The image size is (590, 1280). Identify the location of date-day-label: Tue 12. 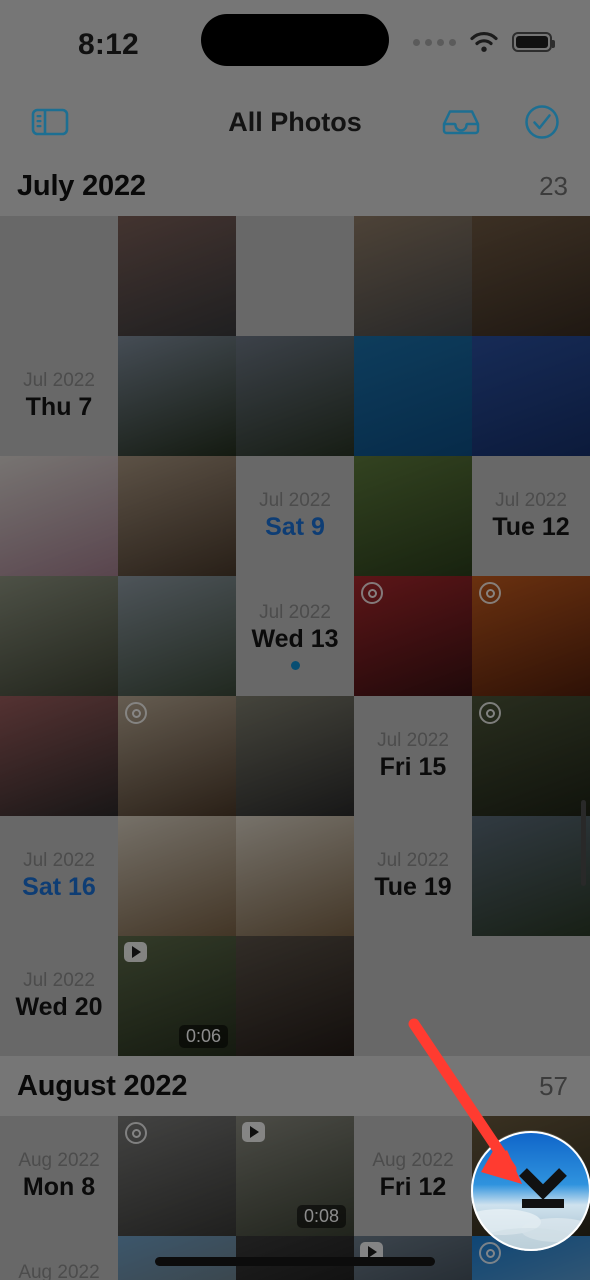
(531, 527).